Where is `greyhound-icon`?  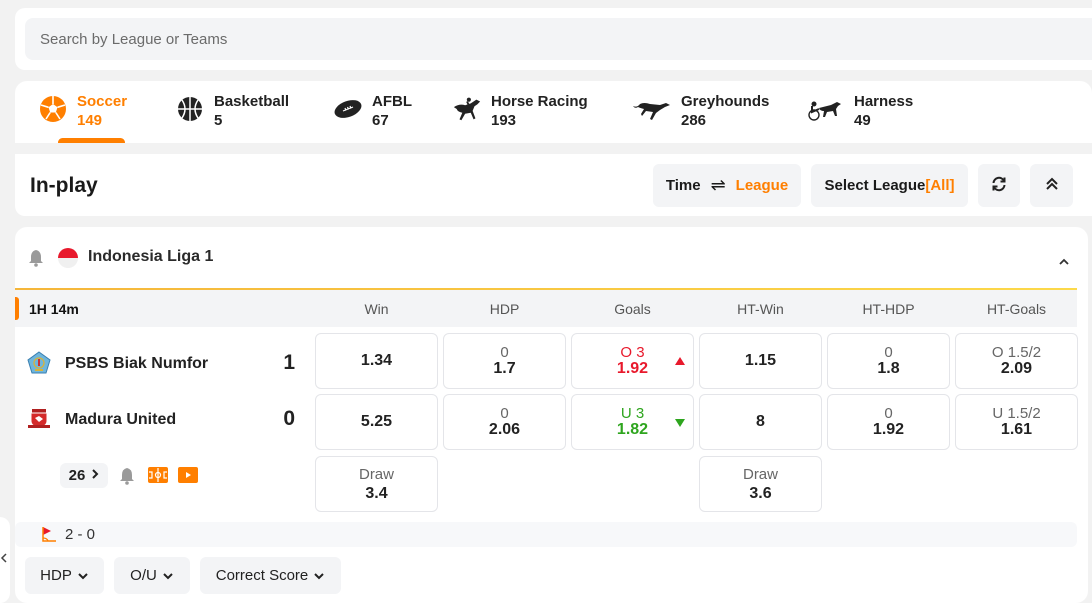 greyhound-icon is located at coordinates (652, 109).